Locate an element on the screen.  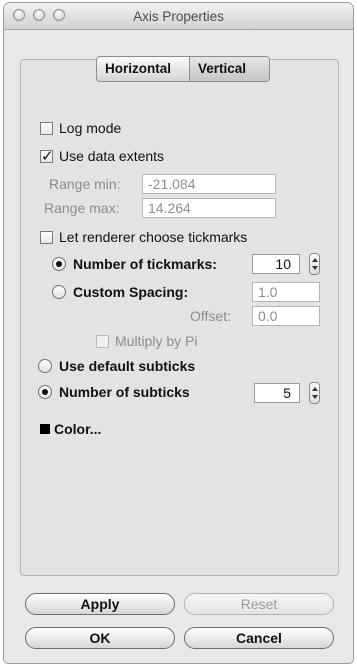
default-subticks-option: Use default subticks is located at coordinates (116, 366).